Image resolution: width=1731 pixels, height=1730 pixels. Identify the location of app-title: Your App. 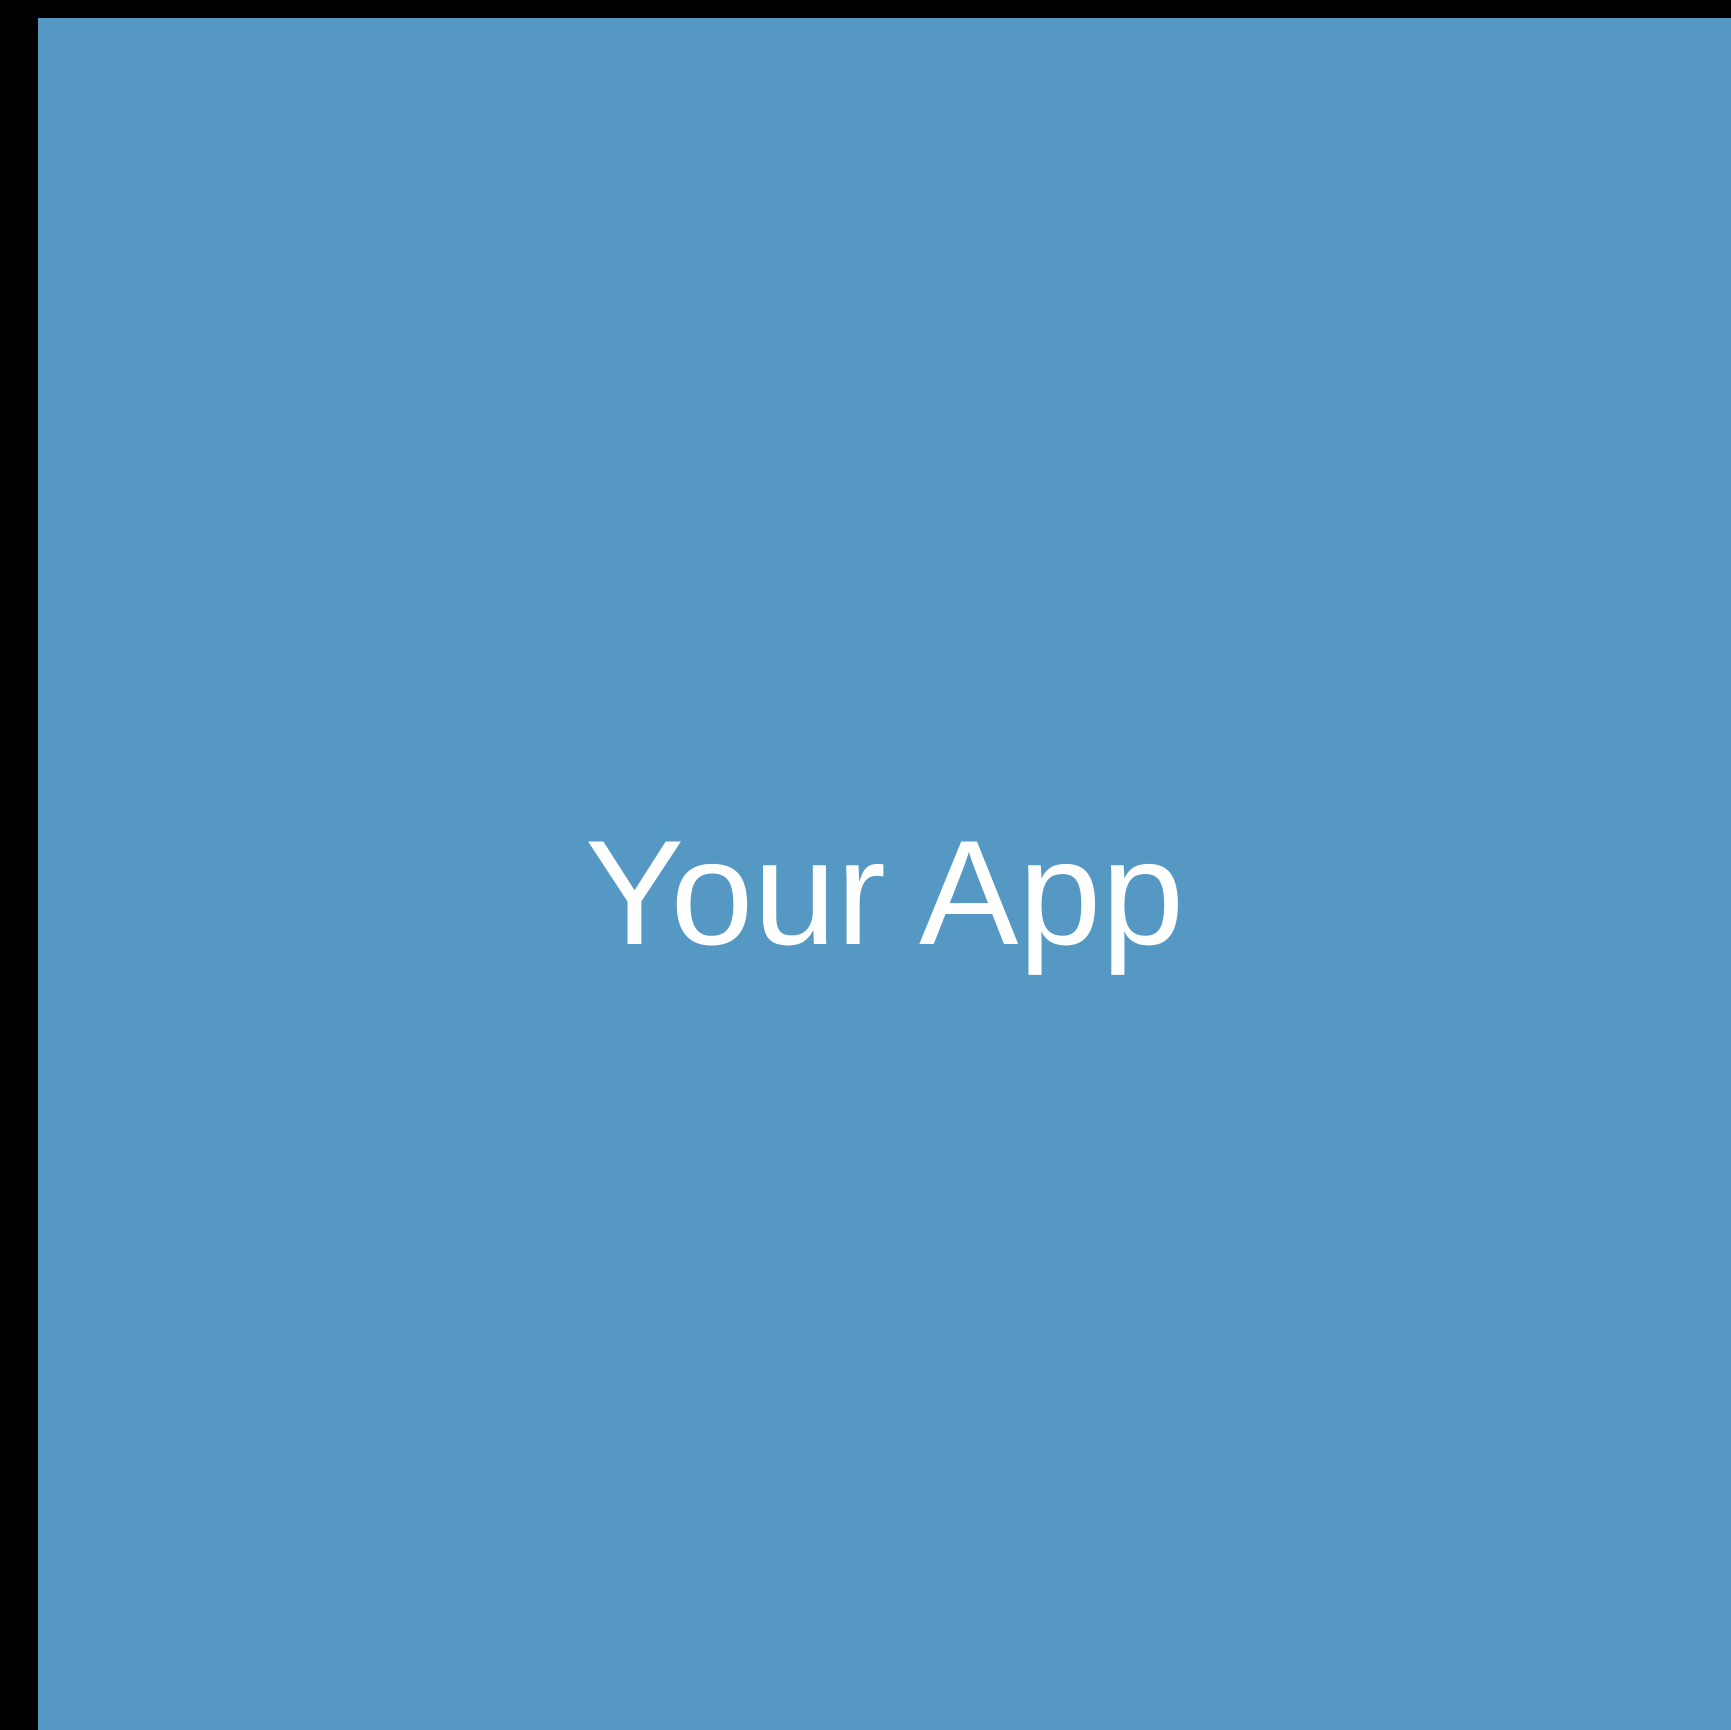
(884, 892).